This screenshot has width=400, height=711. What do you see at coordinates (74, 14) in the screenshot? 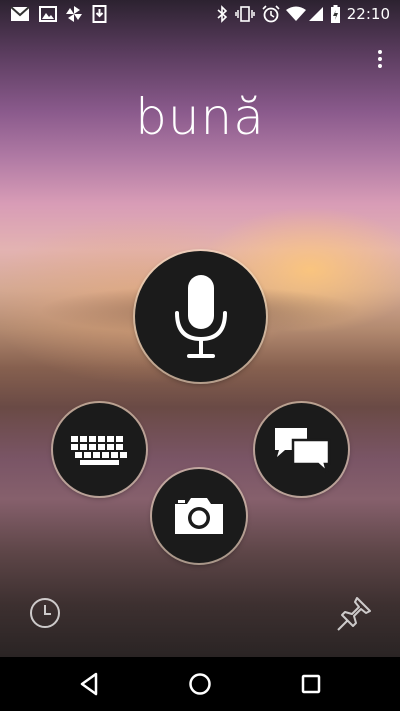
I see `pinwheel-icon` at bounding box center [74, 14].